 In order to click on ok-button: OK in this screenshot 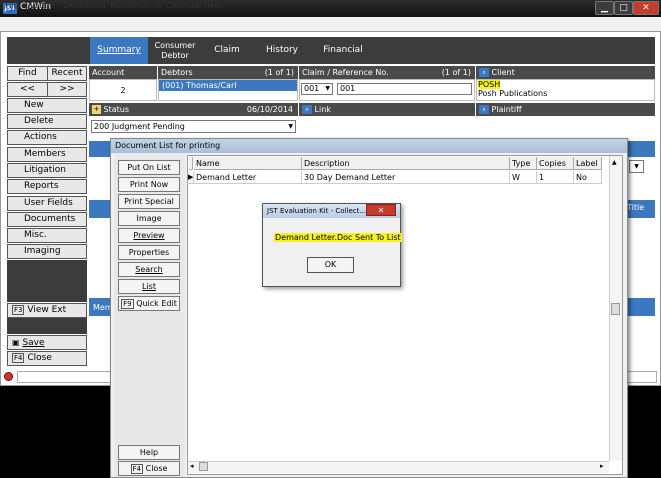, I will do `click(330, 265)`.